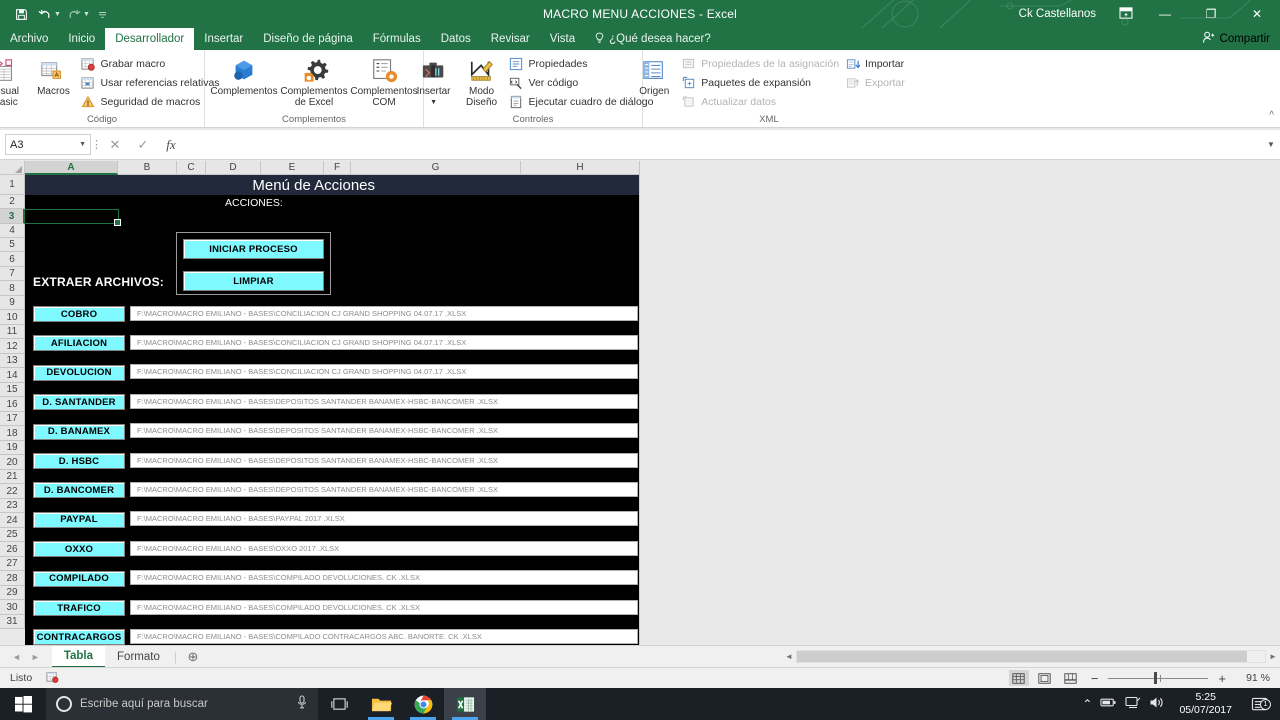 The width and height of the screenshot is (1280, 720). I want to click on row-header-3: 3, so click(12, 216).